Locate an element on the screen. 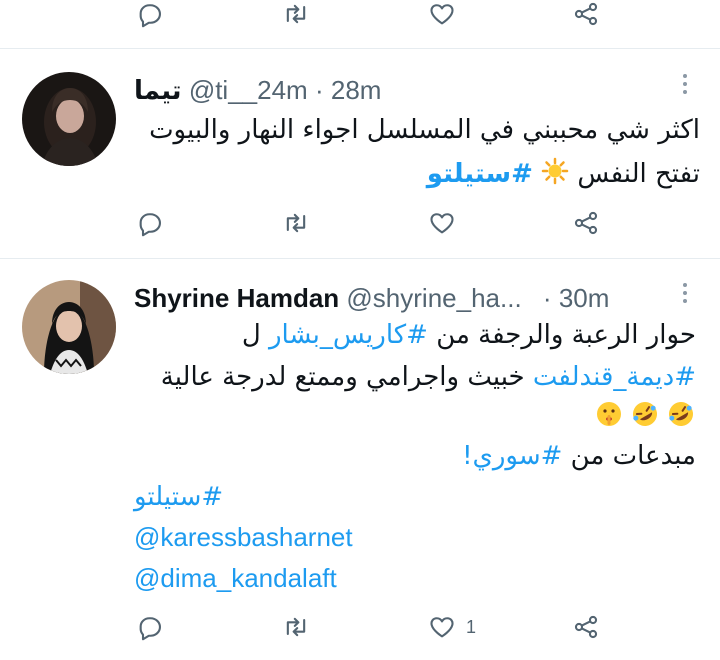 The width and height of the screenshot is (720, 660). tweet-text-line: حوار الرعبة والرجفة من #كاريس_بشار ل is located at coordinates (469, 335).